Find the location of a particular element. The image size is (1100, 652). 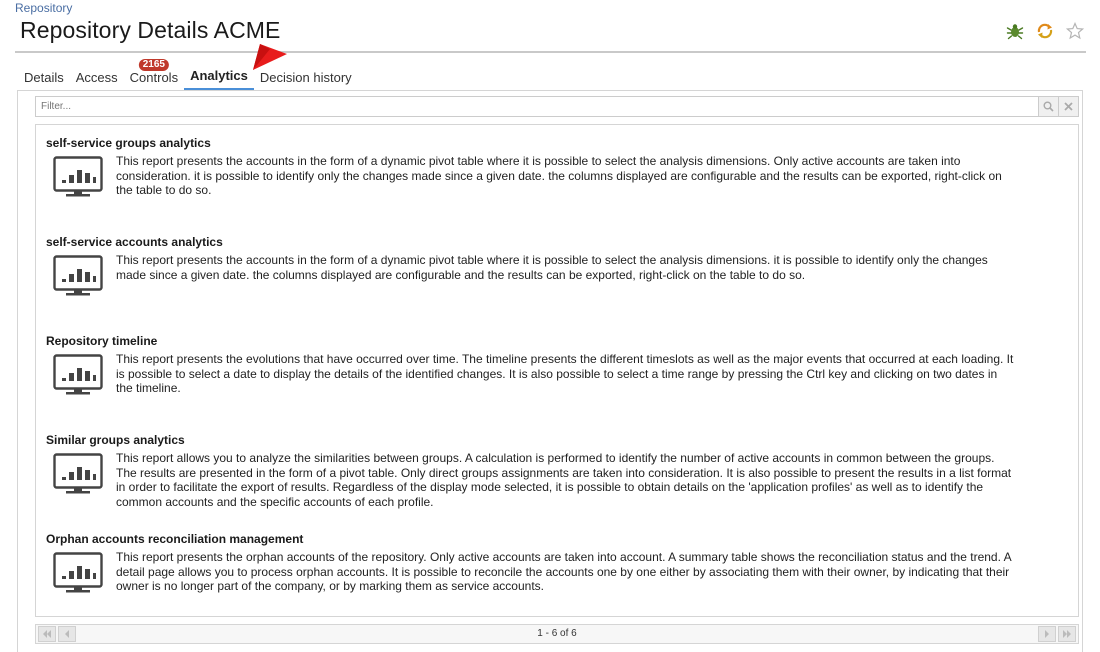

tab-access: Access is located at coordinates (97, 78).